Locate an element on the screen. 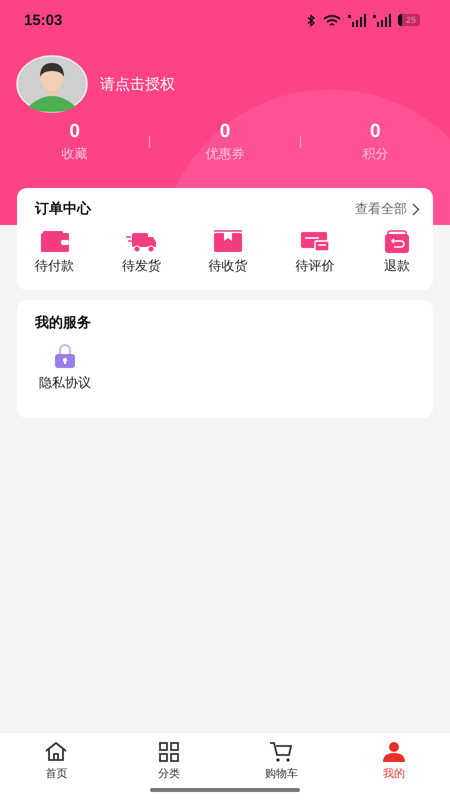  tab-item: 我的 is located at coordinates (394, 770).